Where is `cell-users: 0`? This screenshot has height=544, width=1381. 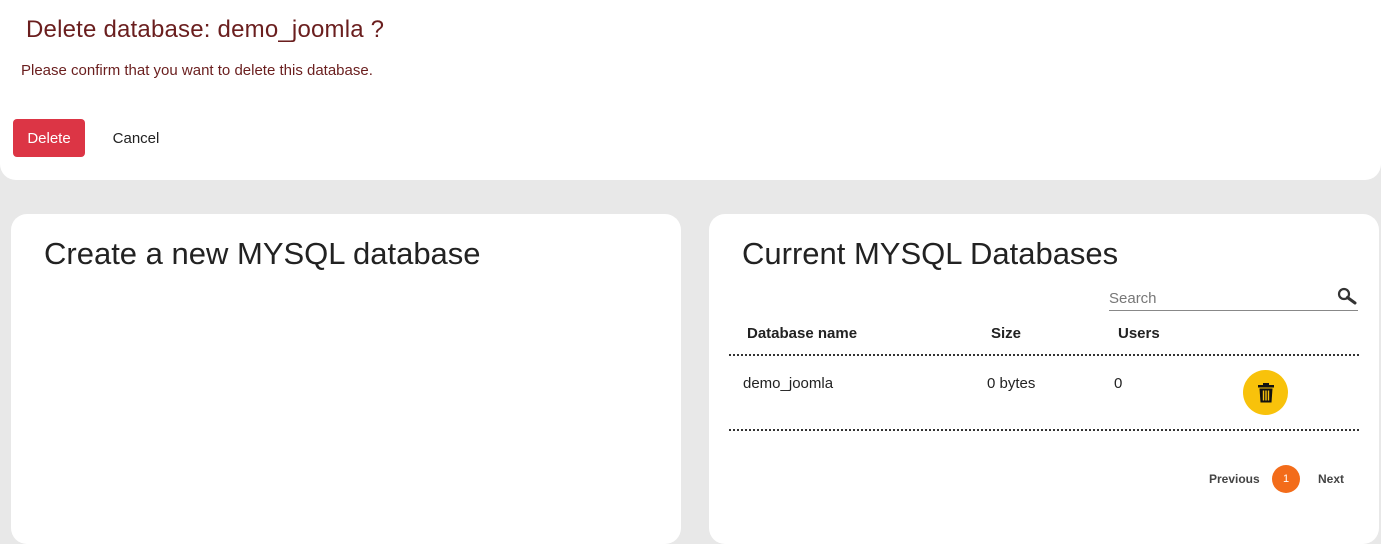
cell-users: 0 is located at coordinates (1118, 383).